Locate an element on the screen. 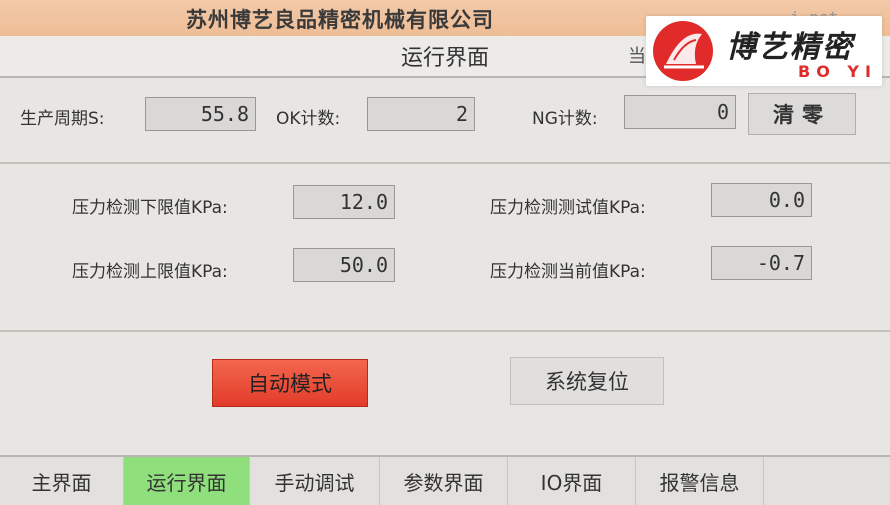 The height and width of the screenshot is (505, 890). pressure-current-label: 压力检测当前值KPa: is located at coordinates (568, 272).